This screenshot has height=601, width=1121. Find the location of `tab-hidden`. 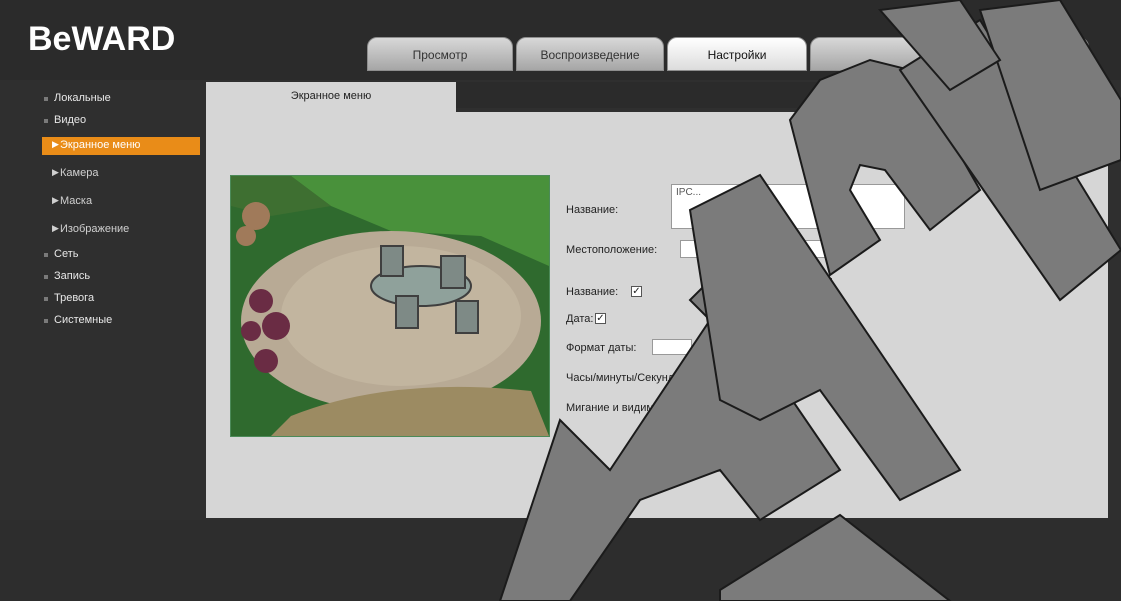

tab-hidden is located at coordinates (887, 54).